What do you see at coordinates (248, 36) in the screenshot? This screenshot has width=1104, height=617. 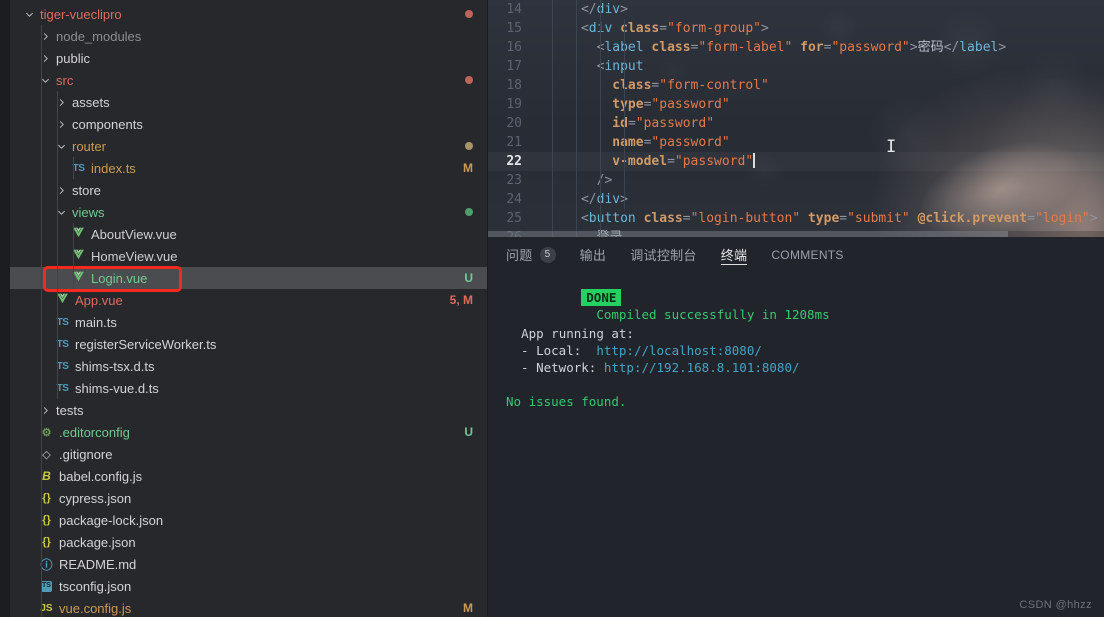 I see `tree-item-node-modules: node_modules` at bounding box center [248, 36].